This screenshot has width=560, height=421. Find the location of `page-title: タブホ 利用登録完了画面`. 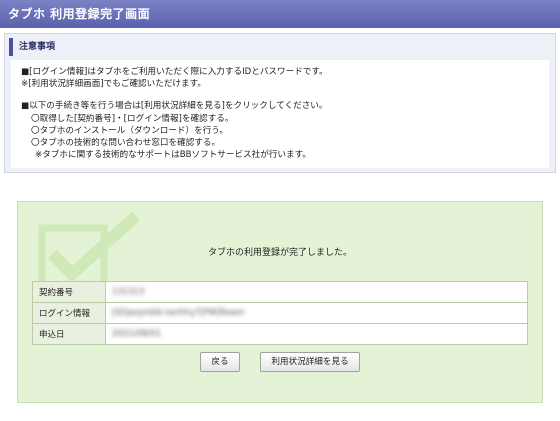

page-title: タブホ 利用登録完了画面 is located at coordinates (79, 14).